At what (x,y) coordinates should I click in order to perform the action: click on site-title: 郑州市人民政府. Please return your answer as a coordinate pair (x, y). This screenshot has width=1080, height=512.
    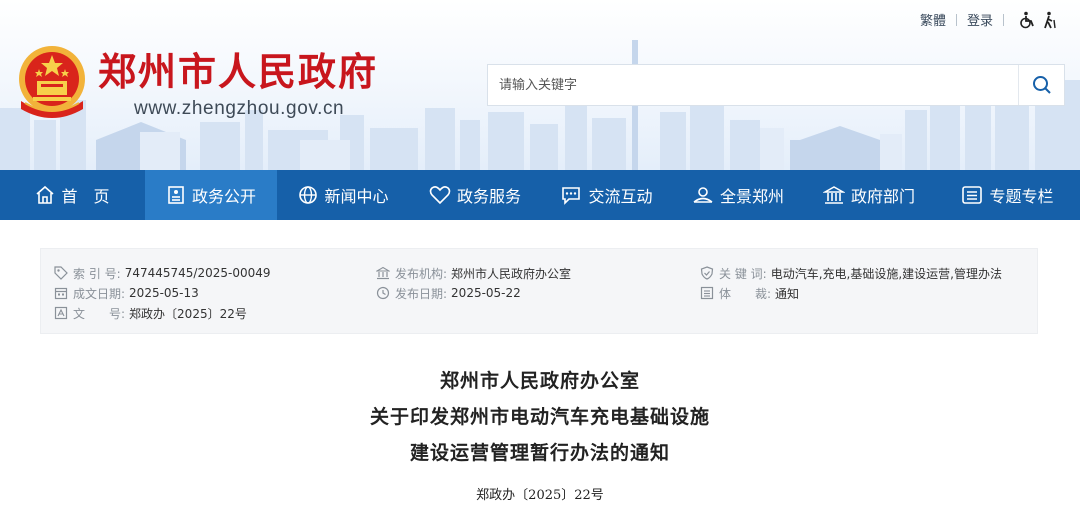
    Looking at the image, I should click on (238, 71).